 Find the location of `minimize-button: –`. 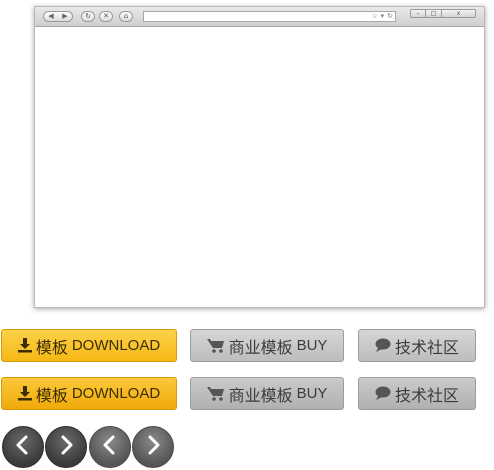

minimize-button: – is located at coordinates (418, 13).